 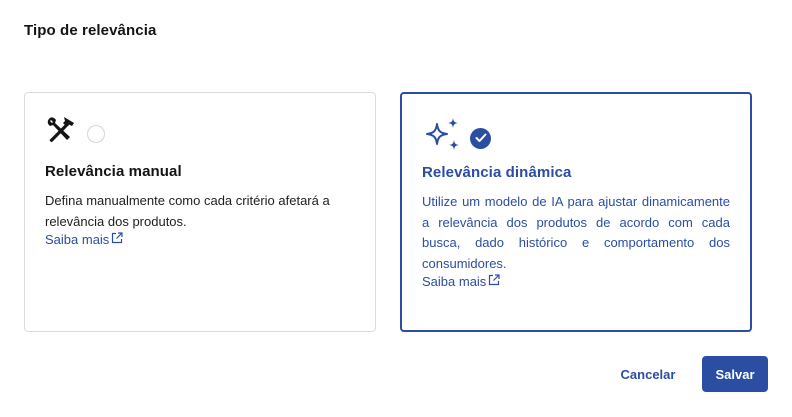 What do you see at coordinates (96, 133) in the screenshot?
I see `option-manual-radio` at bounding box center [96, 133].